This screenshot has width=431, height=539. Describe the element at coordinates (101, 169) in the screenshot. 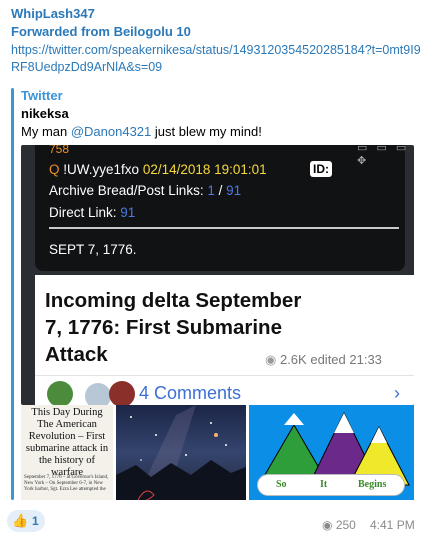

I see `q-tripcode: !UW.yye1fxo` at that location.